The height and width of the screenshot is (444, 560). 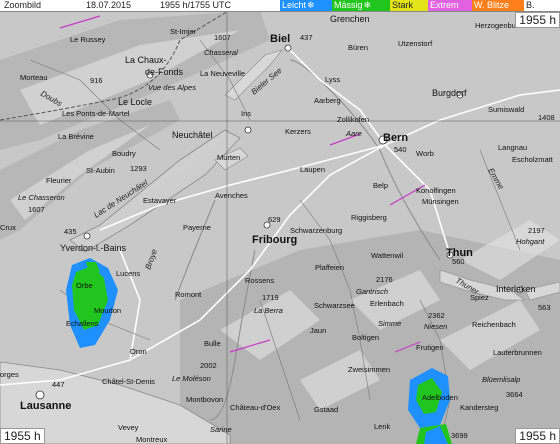 I want to click on label-elev-1408: 1408, so click(x=546, y=117).